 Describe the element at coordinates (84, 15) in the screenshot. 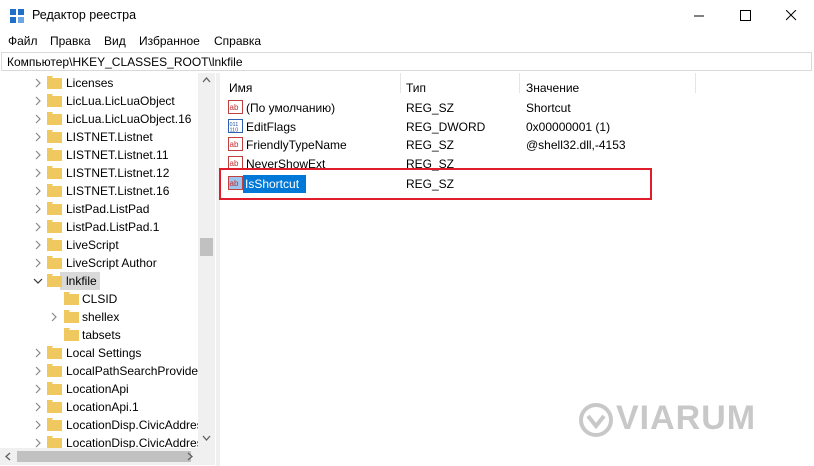

I see `window-title: Редактор реестра` at that location.